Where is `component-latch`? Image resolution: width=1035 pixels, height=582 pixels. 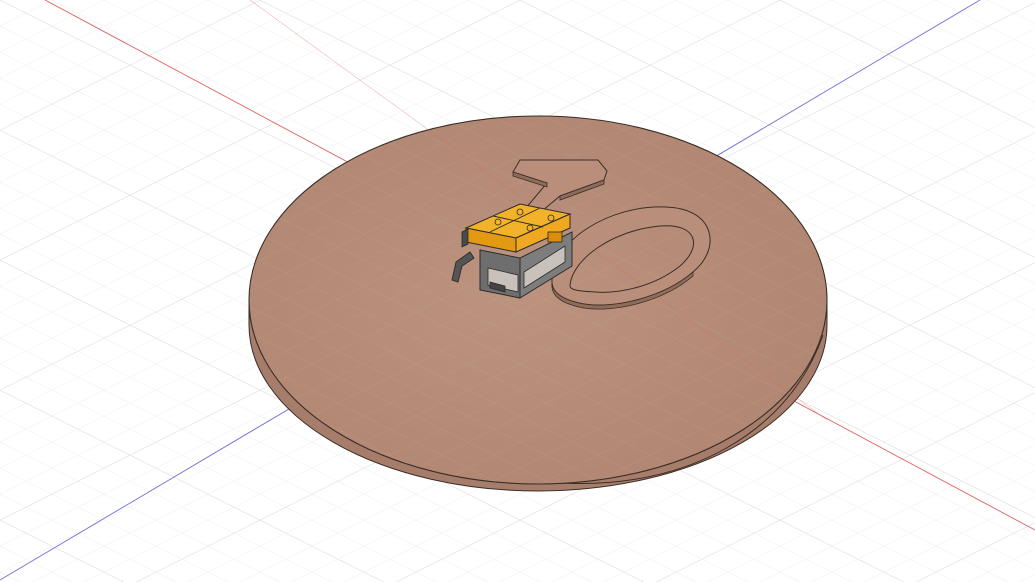
component-latch is located at coordinates (555, 237).